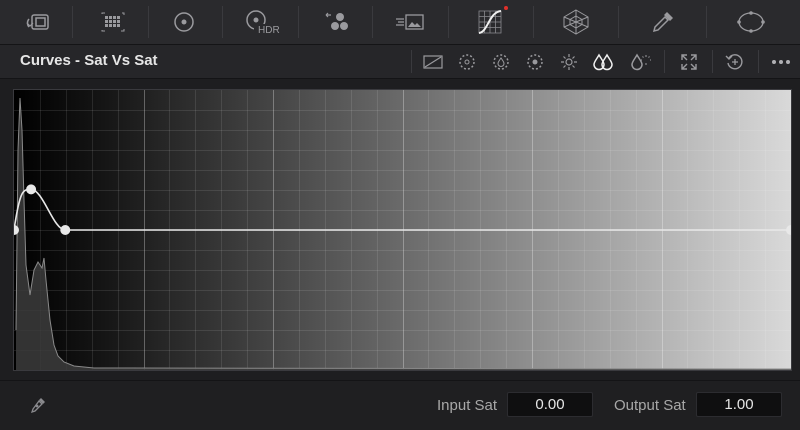  What do you see at coordinates (506, 8) in the screenshot?
I see `active-indicator-dot` at bounding box center [506, 8].